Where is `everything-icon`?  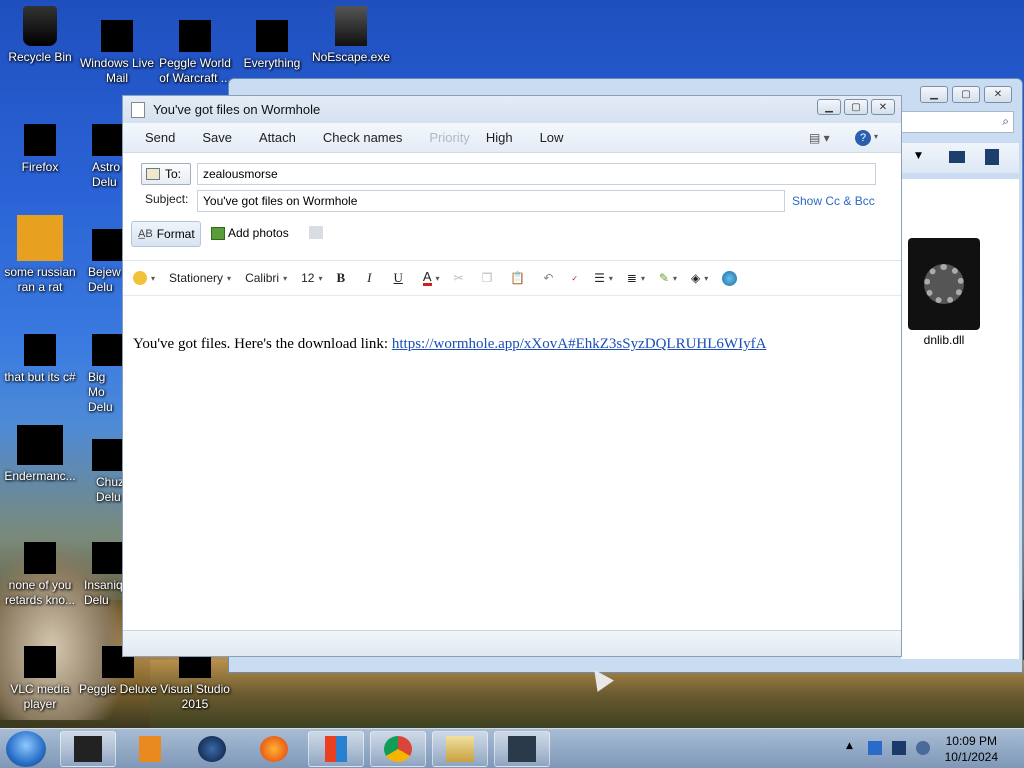 everything-icon is located at coordinates (272, 36).